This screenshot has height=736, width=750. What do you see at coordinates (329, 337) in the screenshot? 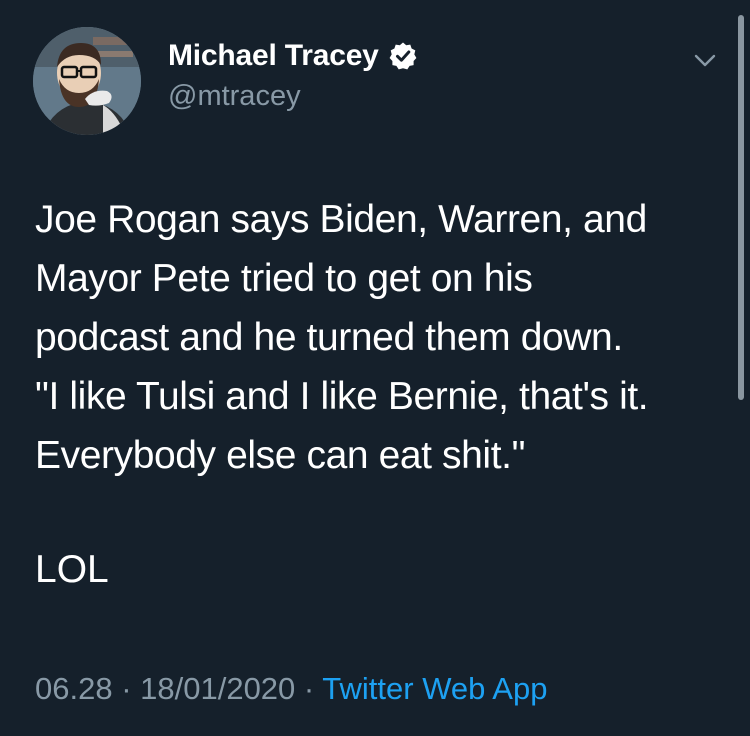
I see `tweet-text-line: podcast and he turned them down.` at bounding box center [329, 337].